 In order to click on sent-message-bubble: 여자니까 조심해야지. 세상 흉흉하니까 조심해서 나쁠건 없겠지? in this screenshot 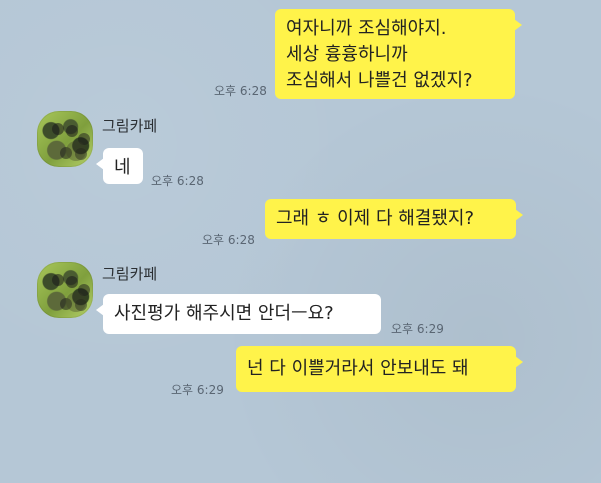, I will do `click(398, 54)`.